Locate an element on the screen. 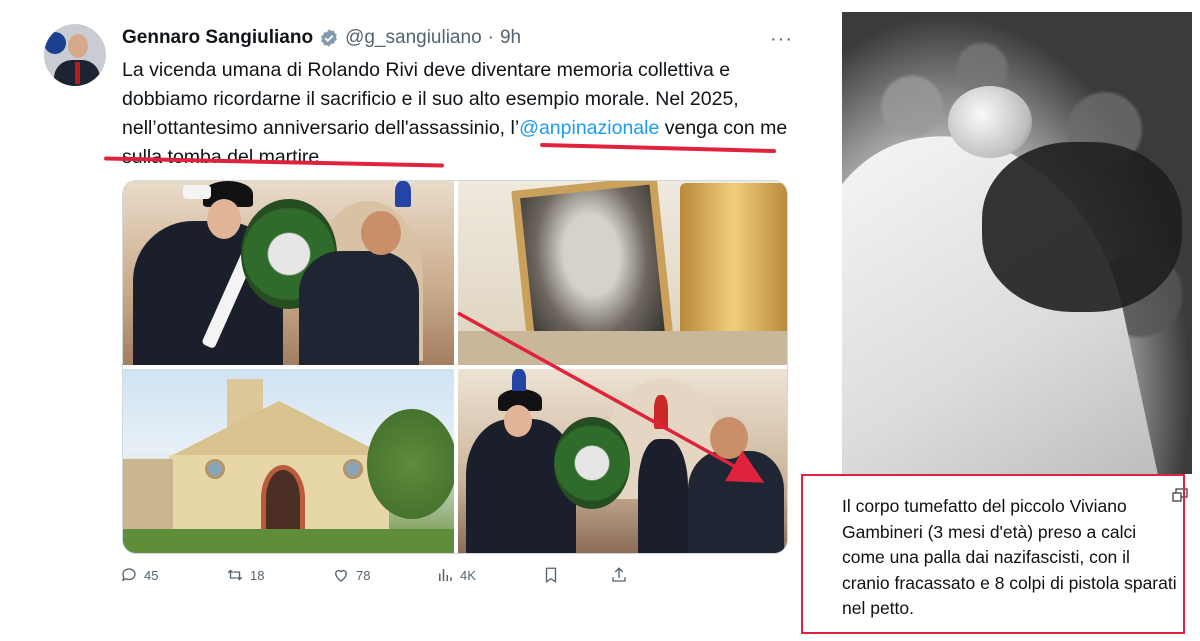 The image size is (1200, 641). views-icon is located at coordinates (445, 575).